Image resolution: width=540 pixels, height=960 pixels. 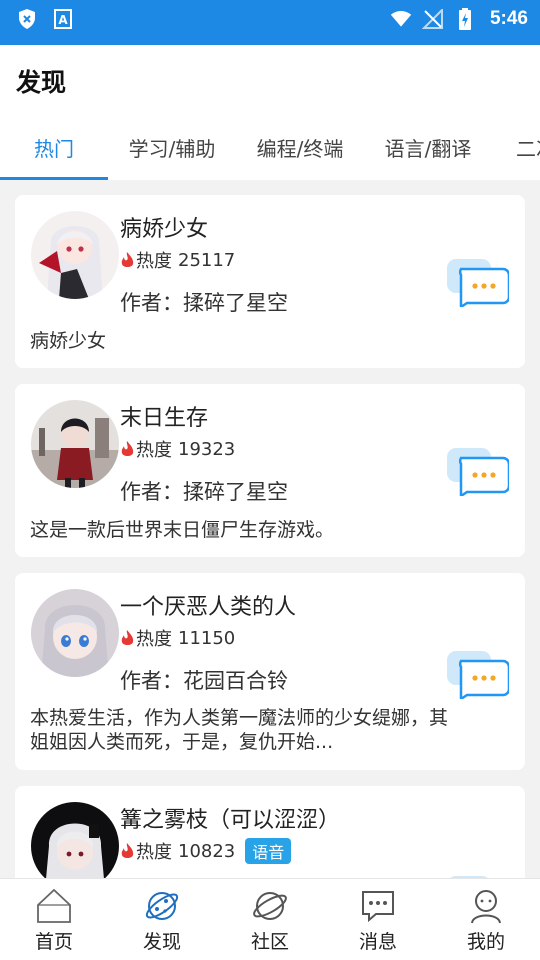 What do you see at coordinates (207, 638) in the screenshot?
I see `heat-value: 11150` at bounding box center [207, 638].